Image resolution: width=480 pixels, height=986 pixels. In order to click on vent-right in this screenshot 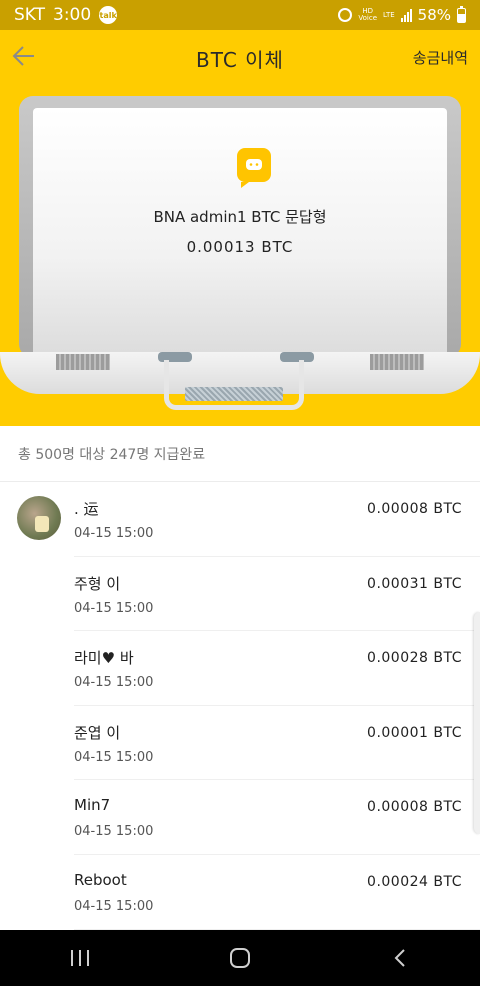, I will do `click(397, 362)`.